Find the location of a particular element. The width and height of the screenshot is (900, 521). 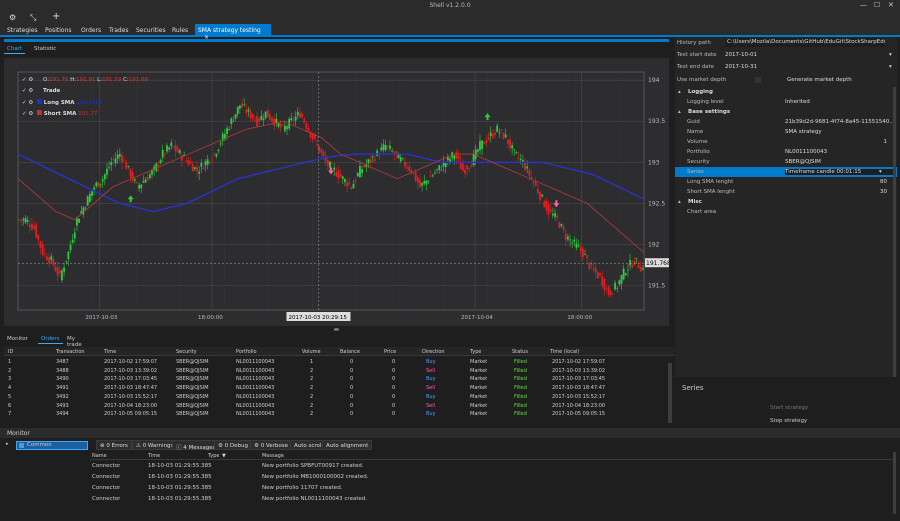

col-status: Status is located at coordinates (520, 352).